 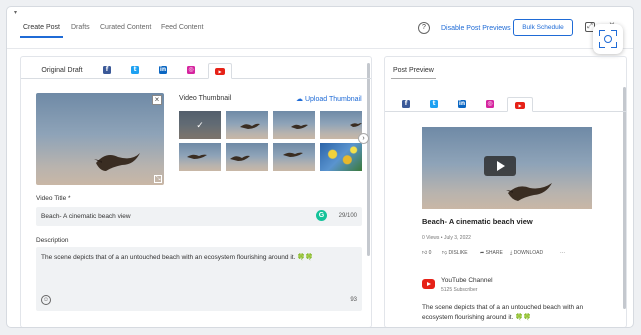 What do you see at coordinates (125, 27) in the screenshot?
I see `tab-curated-content: Curated Content` at bounding box center [125, 27].